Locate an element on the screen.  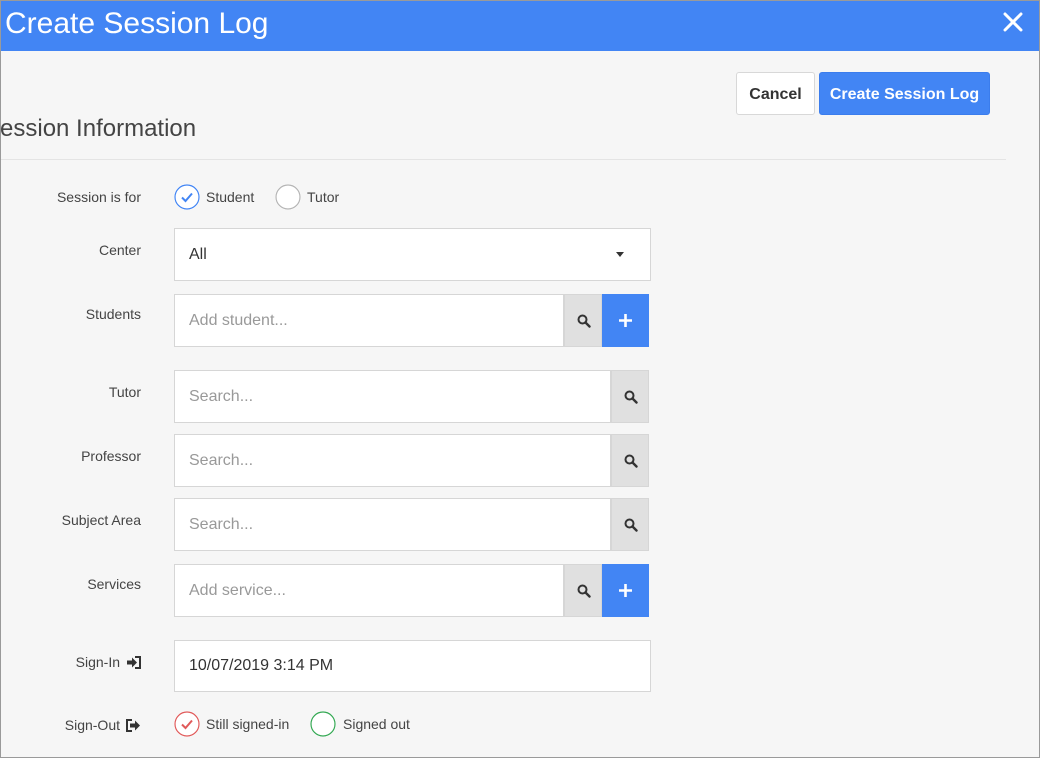
sign-out-label: Sign-Out is located at coordinates (103, 725).